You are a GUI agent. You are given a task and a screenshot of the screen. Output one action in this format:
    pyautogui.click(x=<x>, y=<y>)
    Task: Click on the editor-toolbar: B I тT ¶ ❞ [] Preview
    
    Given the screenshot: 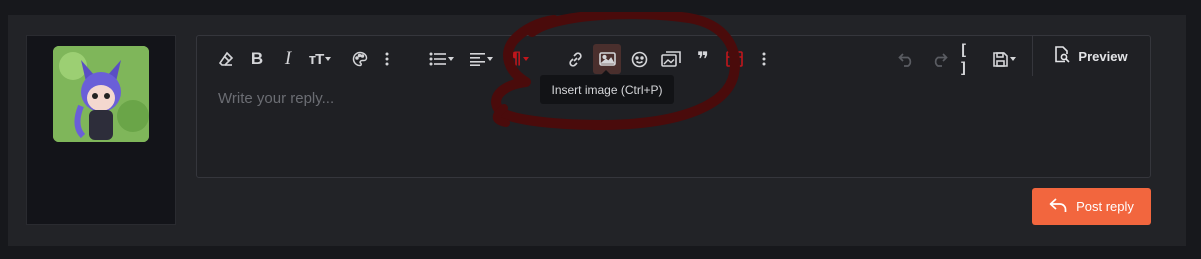 What is the action you would take?
    pyautogui.click(x=673, y=58)
    